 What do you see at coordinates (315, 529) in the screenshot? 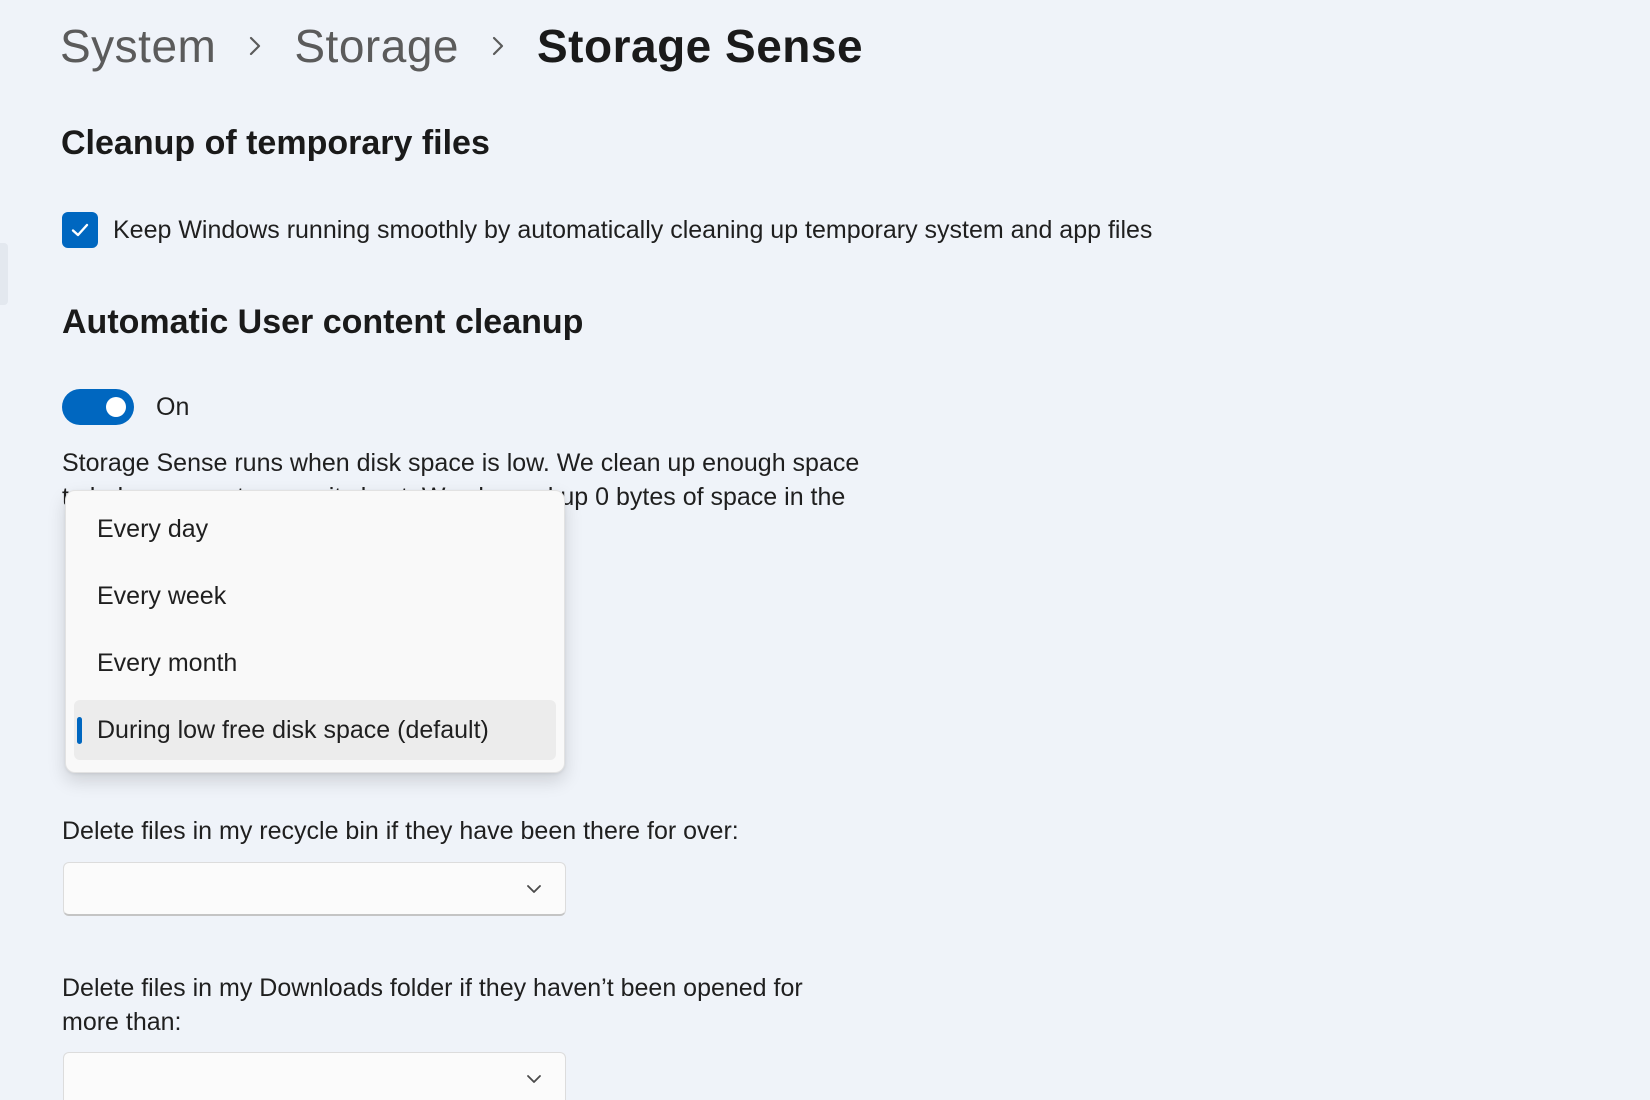
I see `dropdown-option-every-day: Every day` at bounding box center [315, 529].